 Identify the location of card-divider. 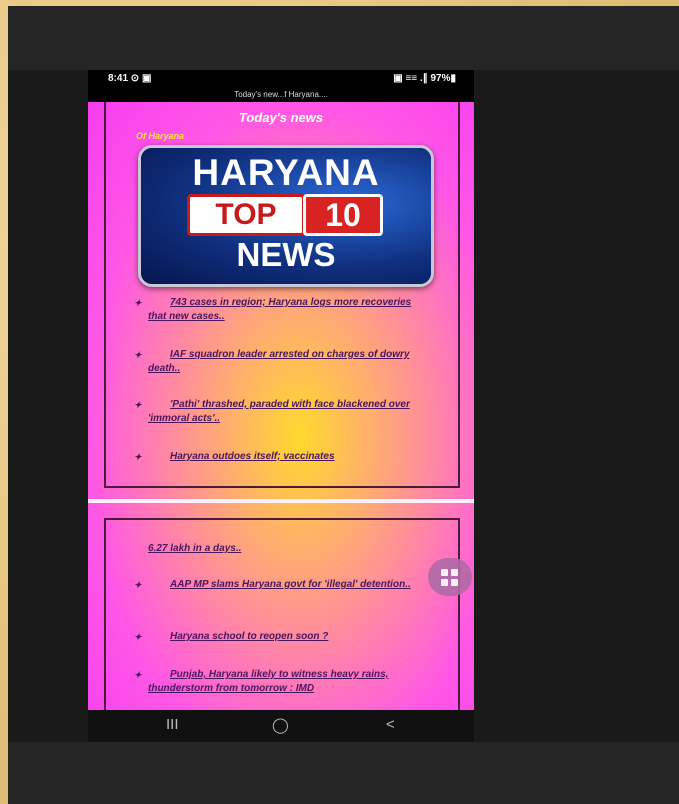
(281, 501).